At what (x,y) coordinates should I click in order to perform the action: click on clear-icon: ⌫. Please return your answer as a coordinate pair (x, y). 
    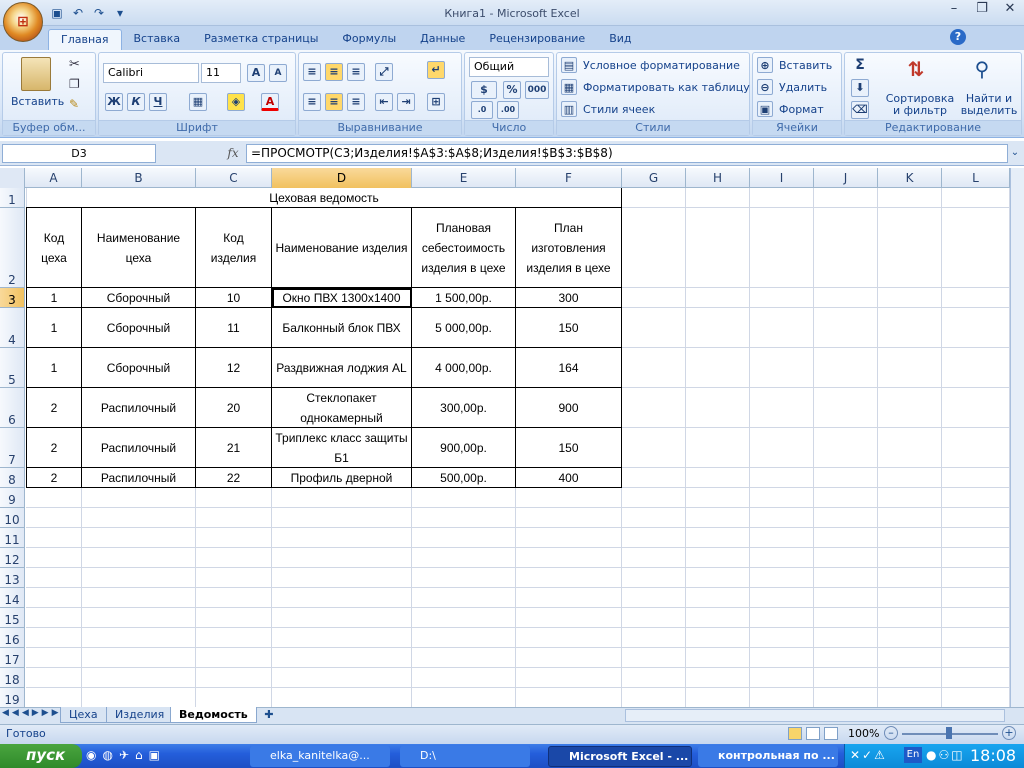
    Looking at the image, I should click on (860, 110).